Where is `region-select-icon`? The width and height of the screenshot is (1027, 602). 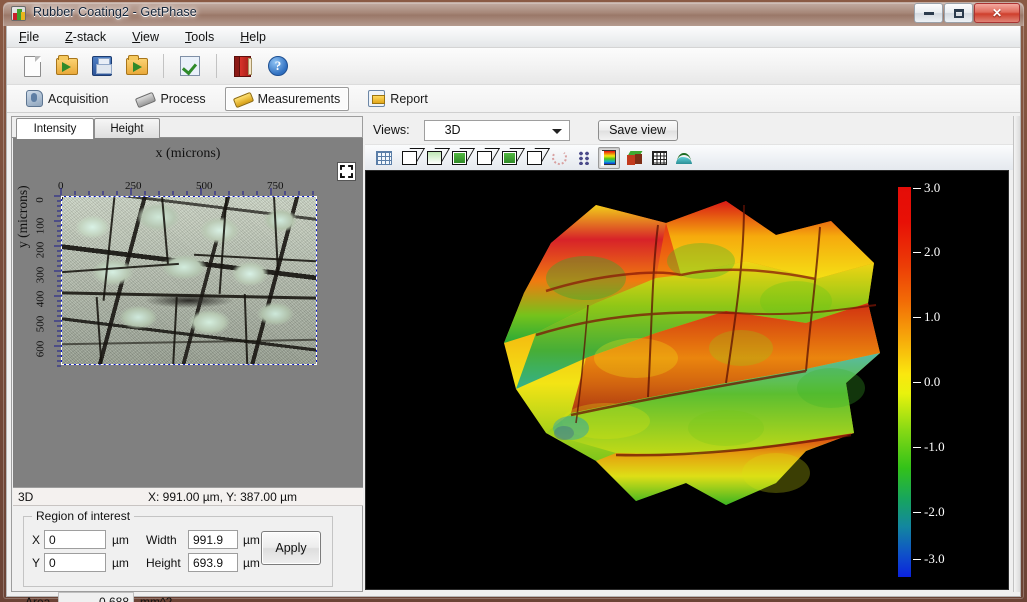
region-select-icon is located at coordinates (346, 171).